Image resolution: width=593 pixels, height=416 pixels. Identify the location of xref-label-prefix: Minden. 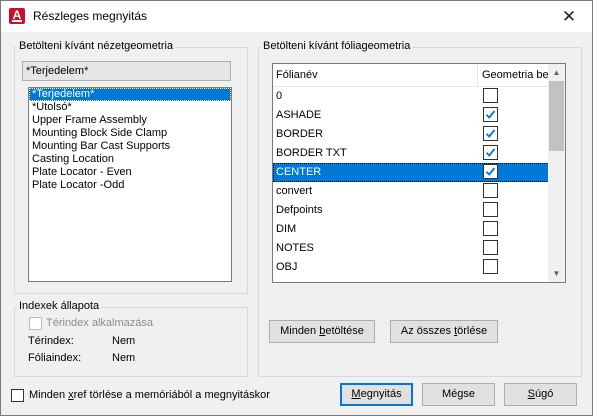
(49, 395).